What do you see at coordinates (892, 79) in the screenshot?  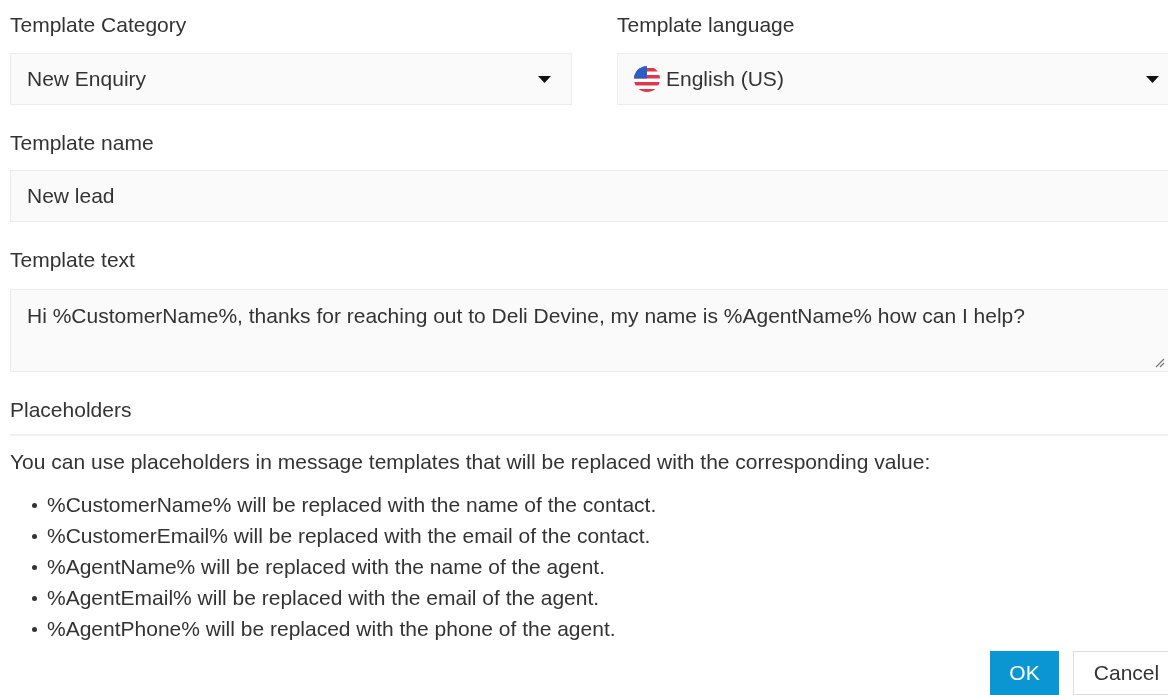 I see `language-select: English (US)` at bounding box center [892, 79].